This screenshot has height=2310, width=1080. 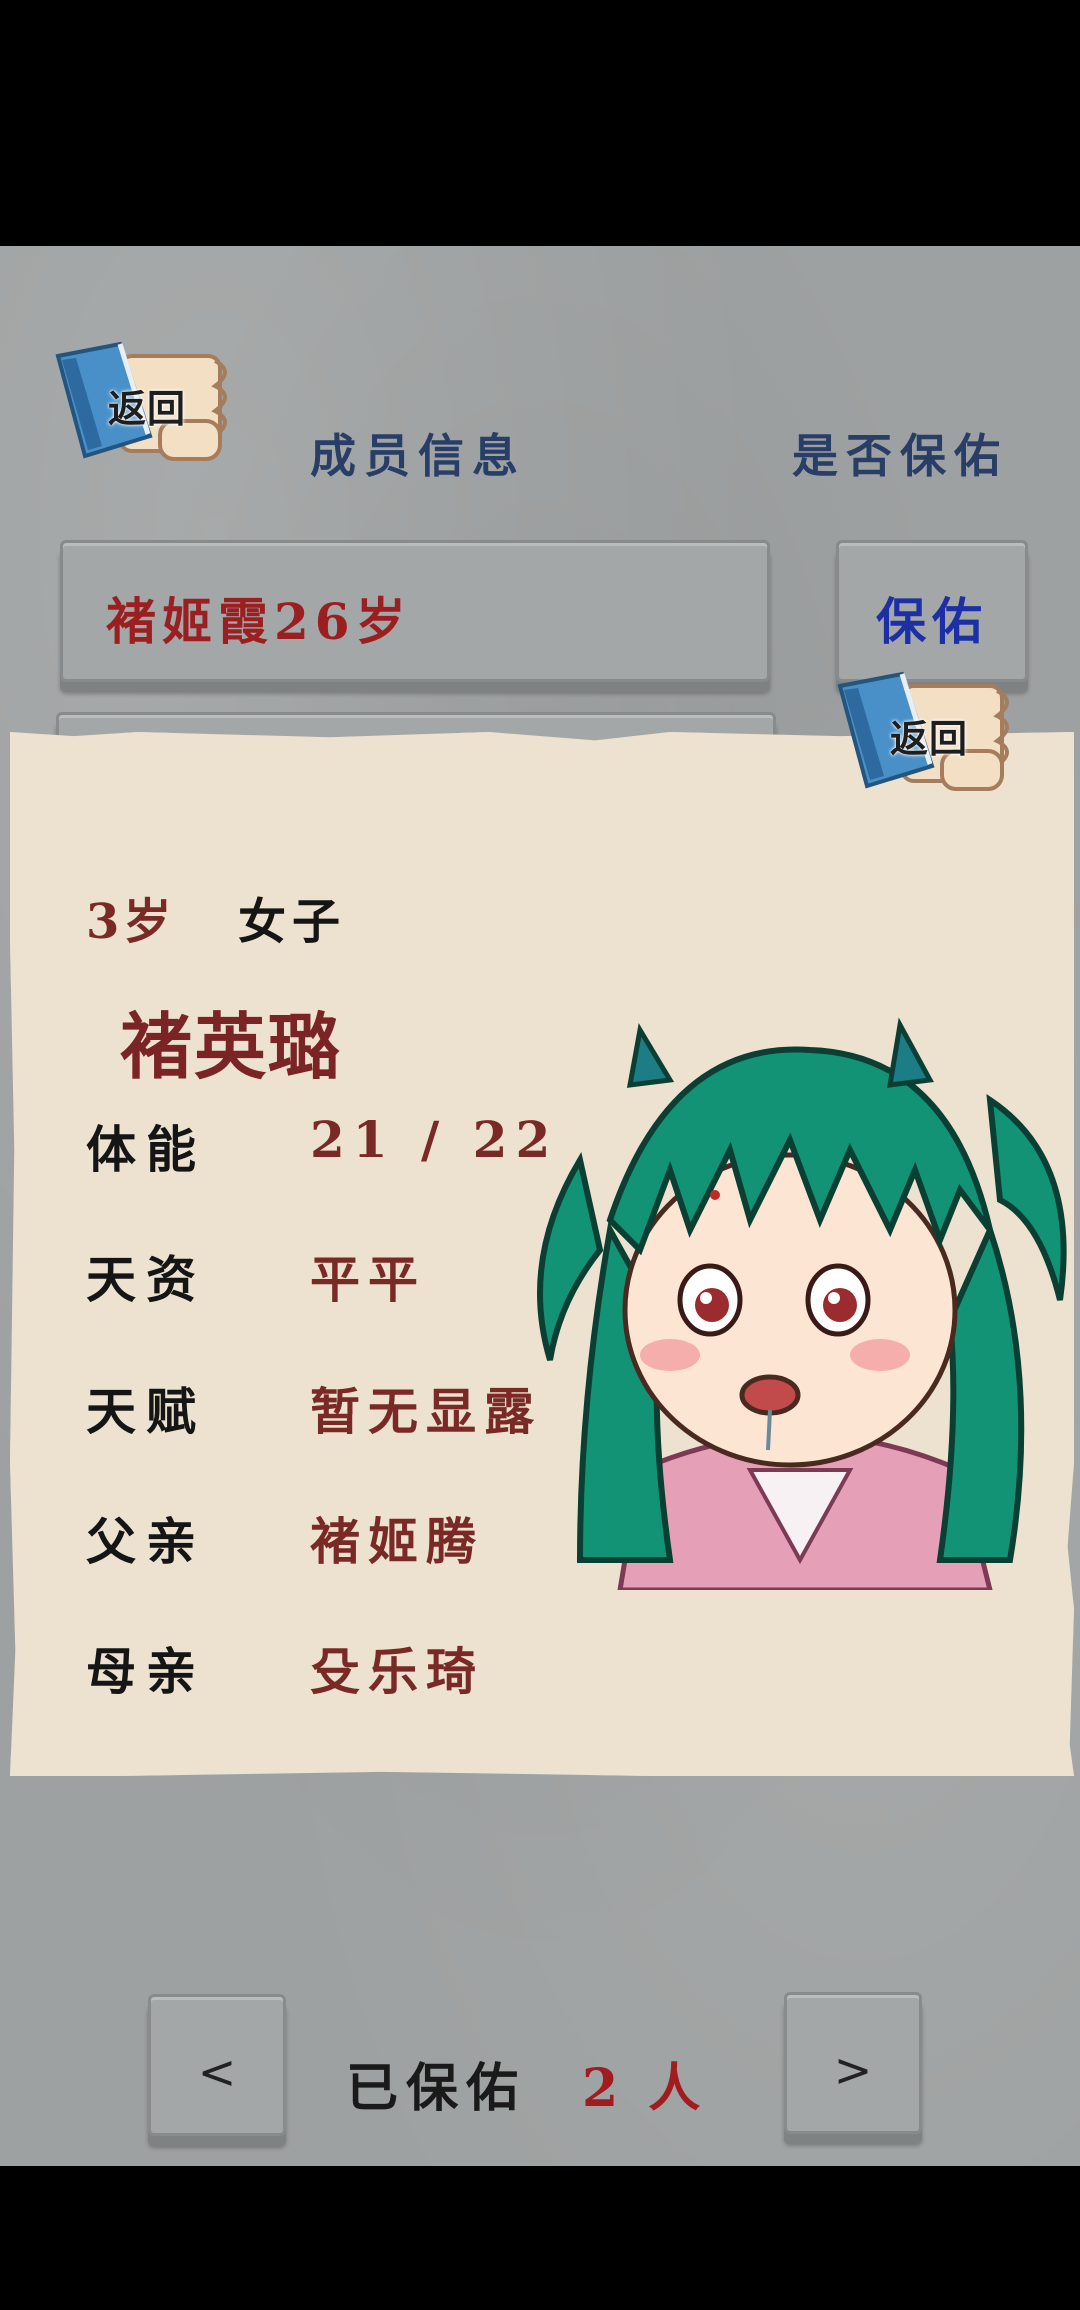 I want to click on panel-back-button: 返回, so click(x=927, y=736).